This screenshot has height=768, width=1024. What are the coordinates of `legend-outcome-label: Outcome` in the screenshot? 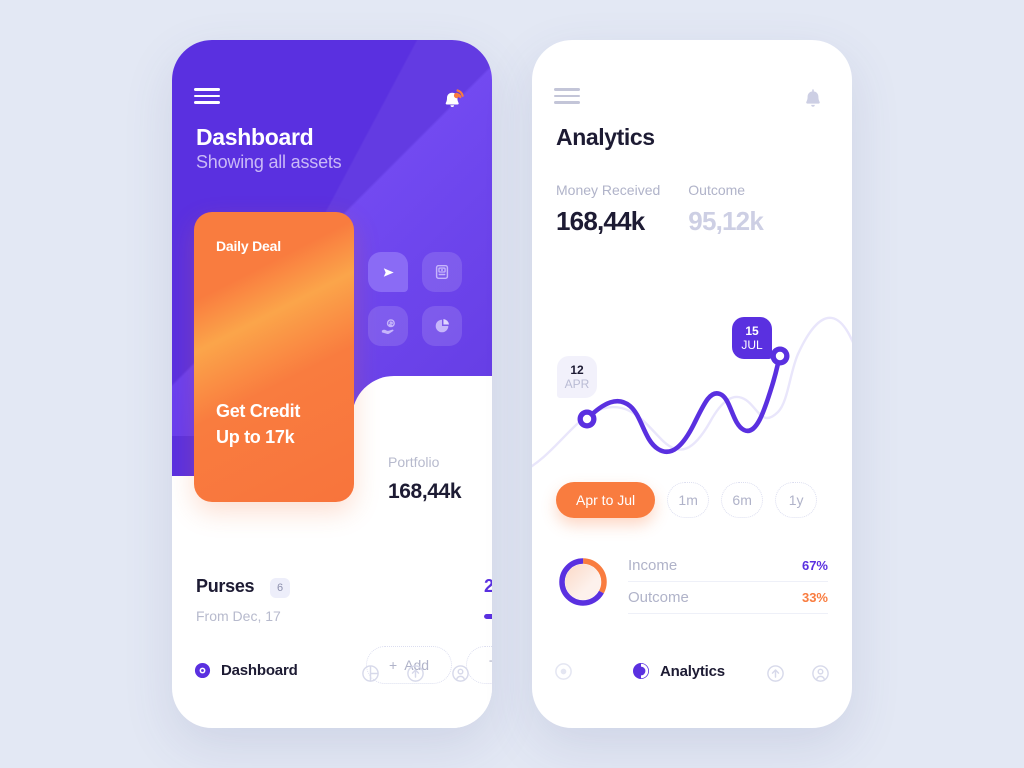 It's located at (658, 597).